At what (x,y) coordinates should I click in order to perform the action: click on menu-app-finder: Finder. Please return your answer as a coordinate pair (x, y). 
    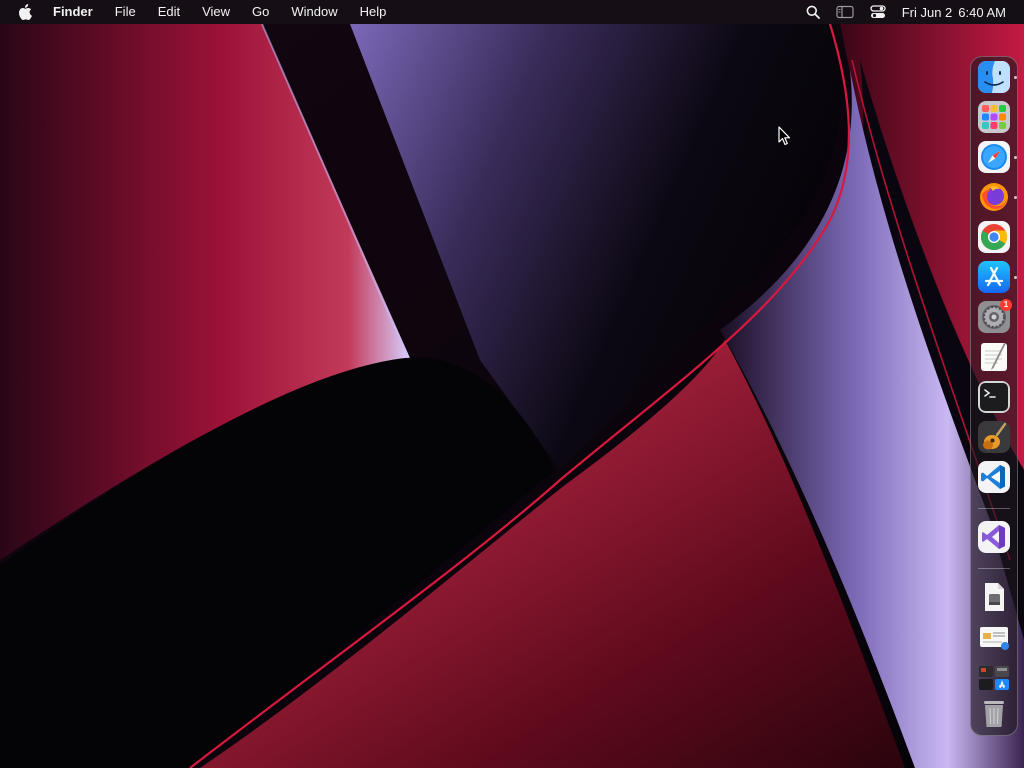
    Looking at the image, I should click on (73, 12).